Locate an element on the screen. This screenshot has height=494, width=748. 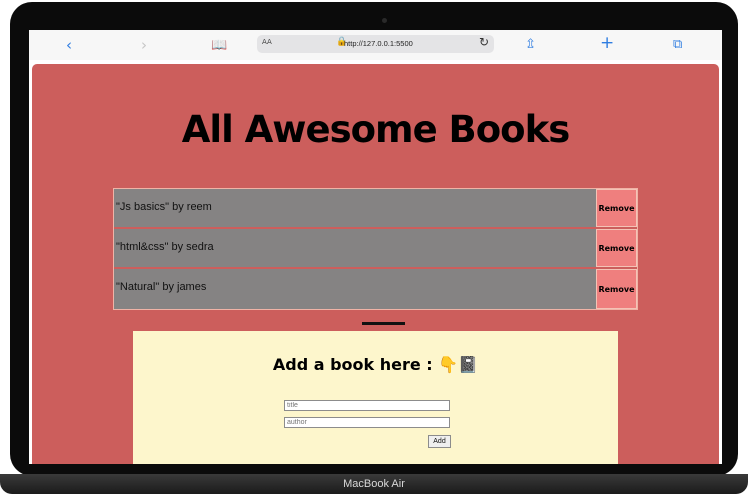
bookmarks-icon: 📖 is located at coordinates (219, 46).